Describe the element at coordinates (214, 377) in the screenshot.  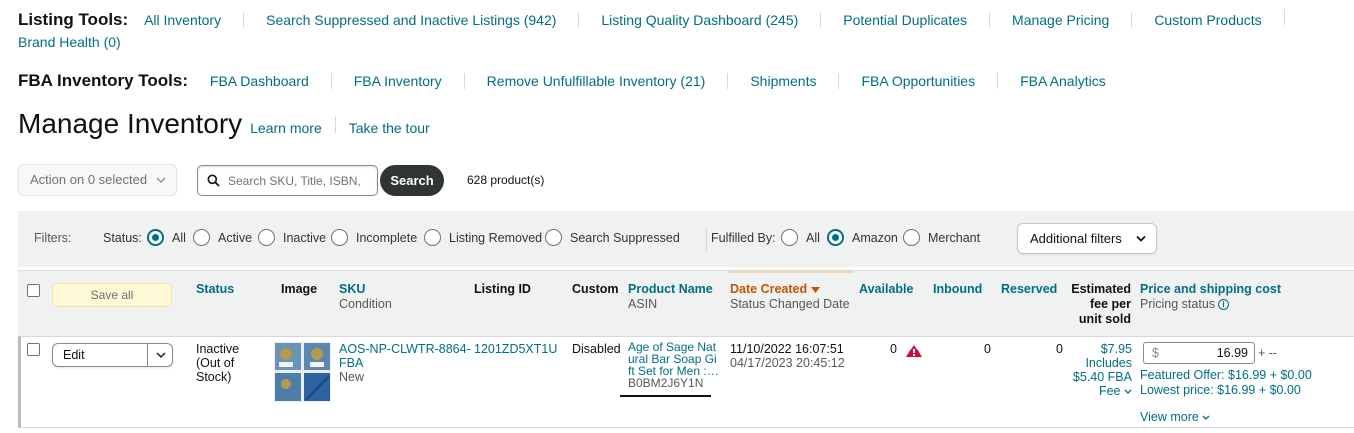
I see `row-status-line3: Stock)` at that location.